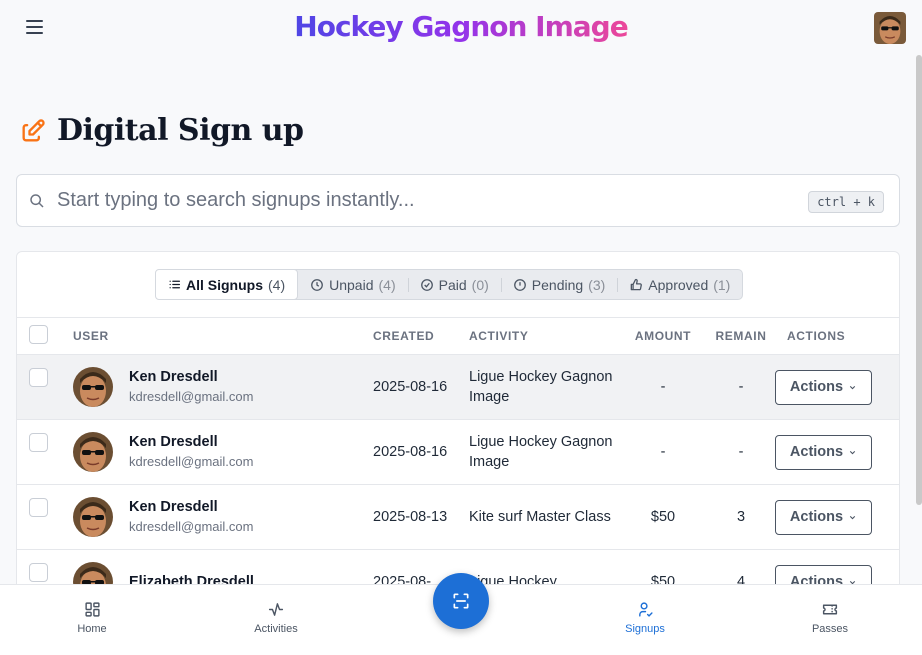 The height and width of the screenshot is (655, 922). What do you see at coordinates (426, 284) in the screenshot?
I see `check-circle-icon` at bounding box center [426, 284].